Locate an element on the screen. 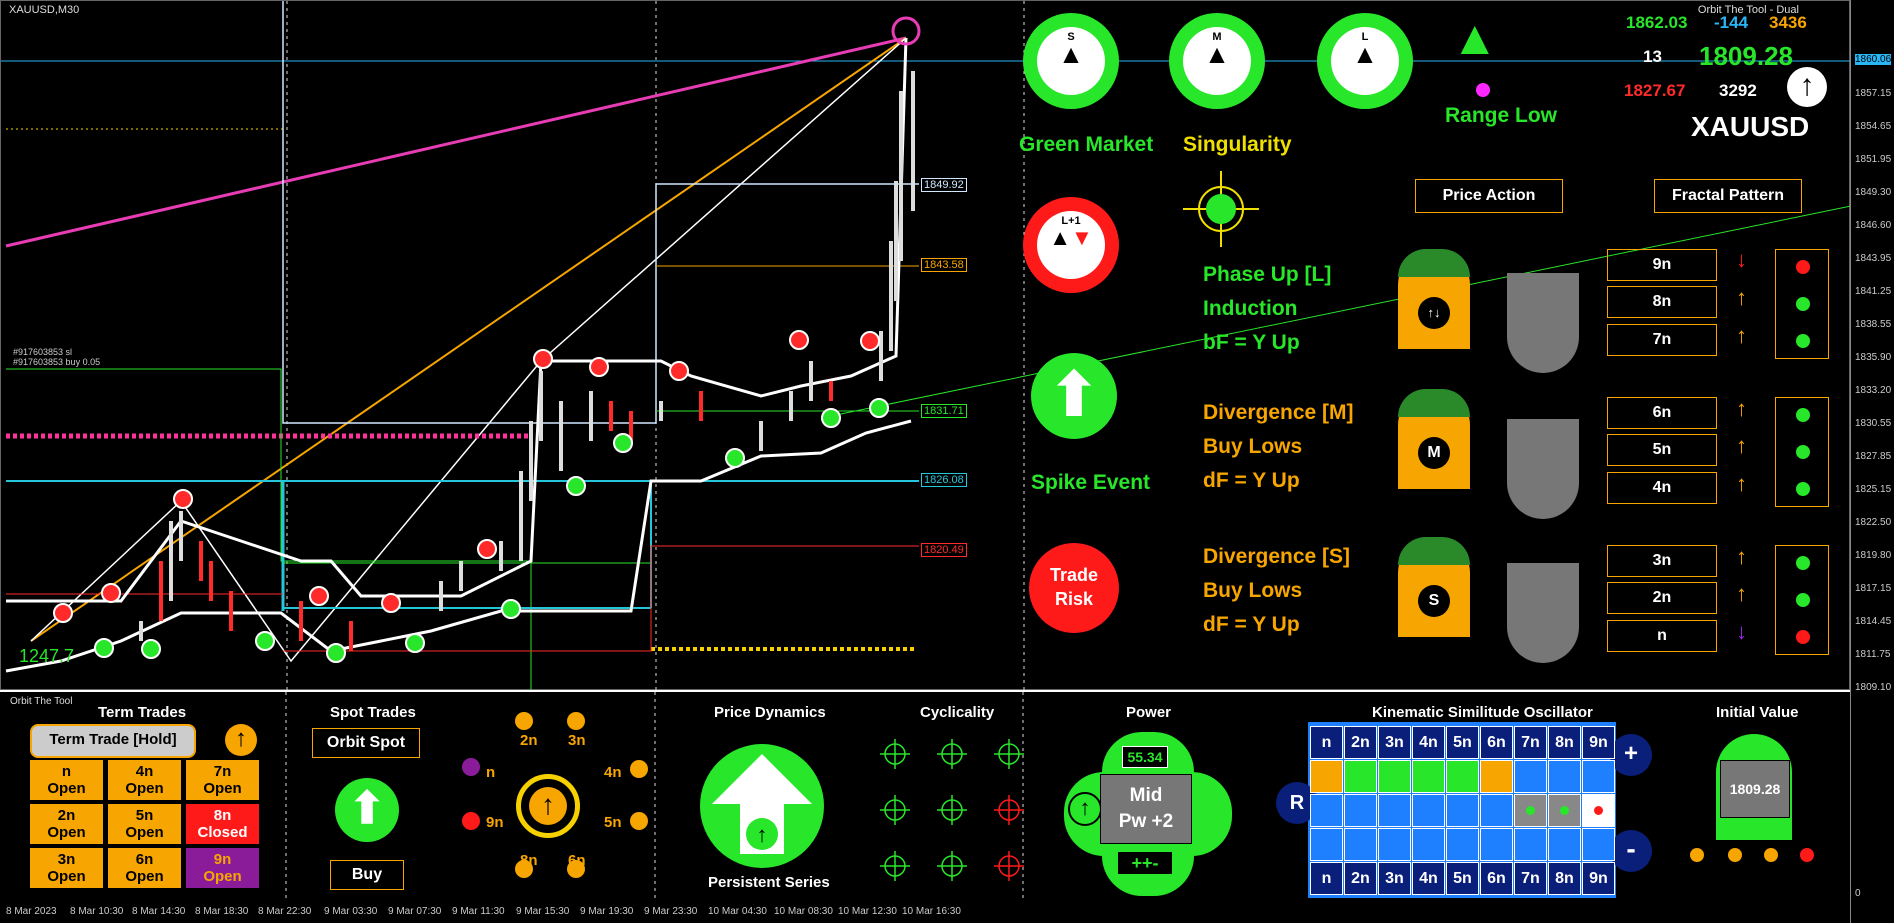 This screenshot has width=1894, height=923. stat-range: 3436 is located at coordinates (1788, 22).